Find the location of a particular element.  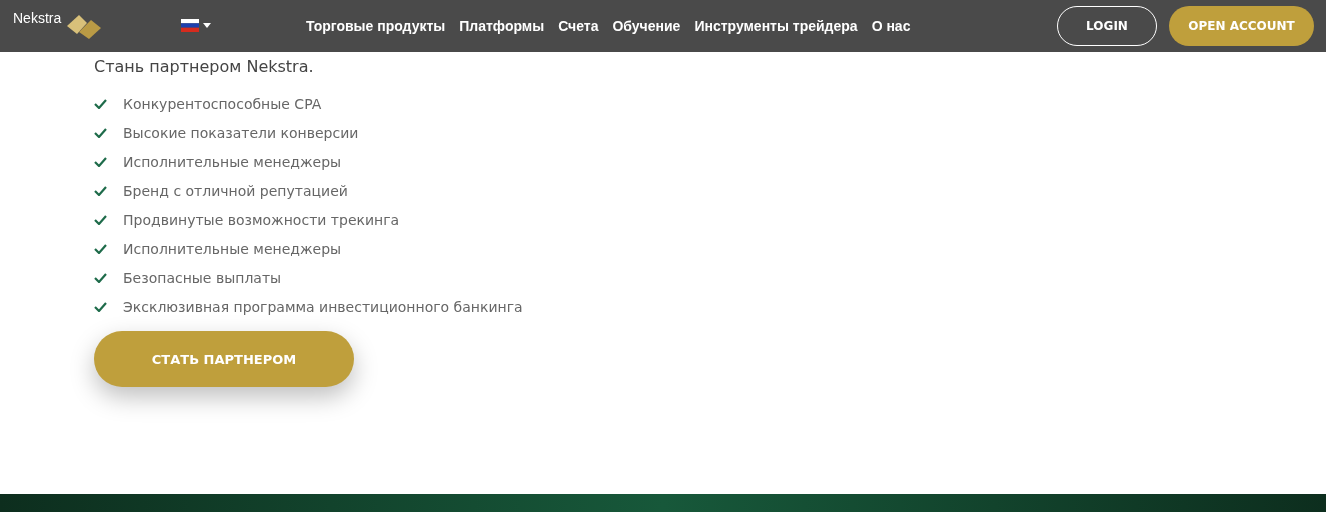

benefit-text: Эксклюзивная программа инвестиционного банкинга is located at coordinates (323, 307).